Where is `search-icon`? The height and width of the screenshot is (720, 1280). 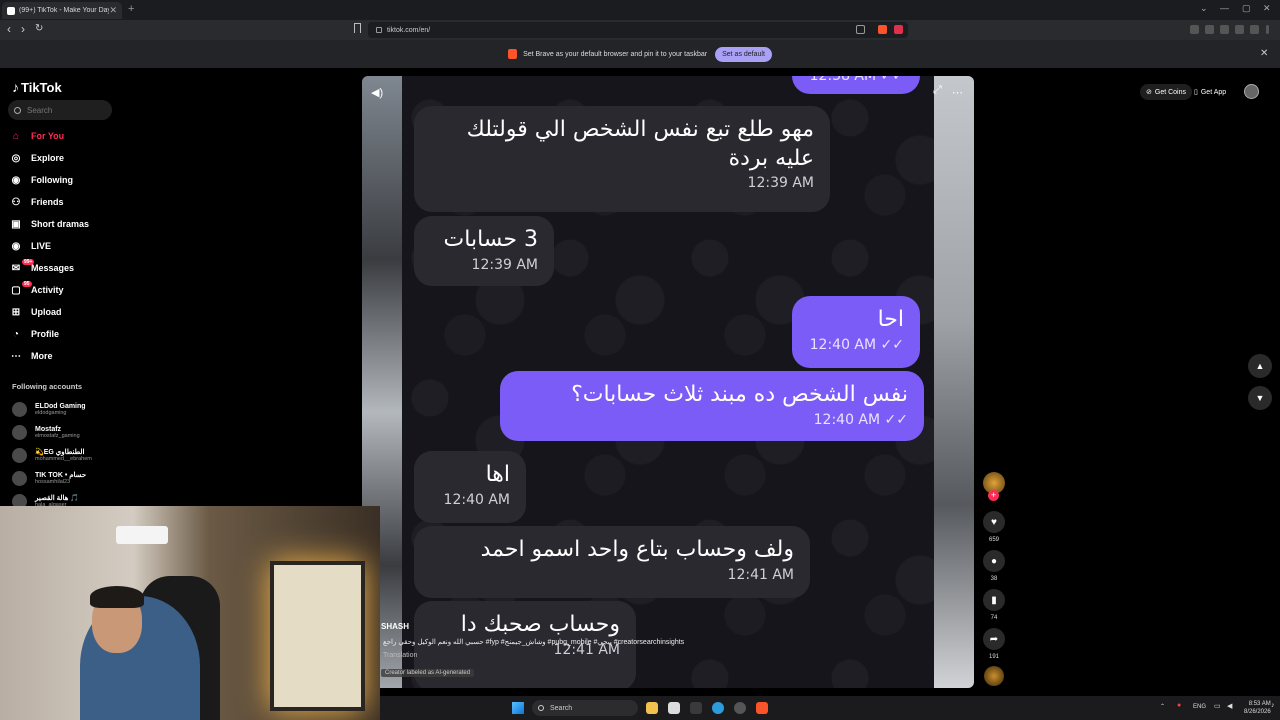
search-icon is located at coordinates (17, 110).